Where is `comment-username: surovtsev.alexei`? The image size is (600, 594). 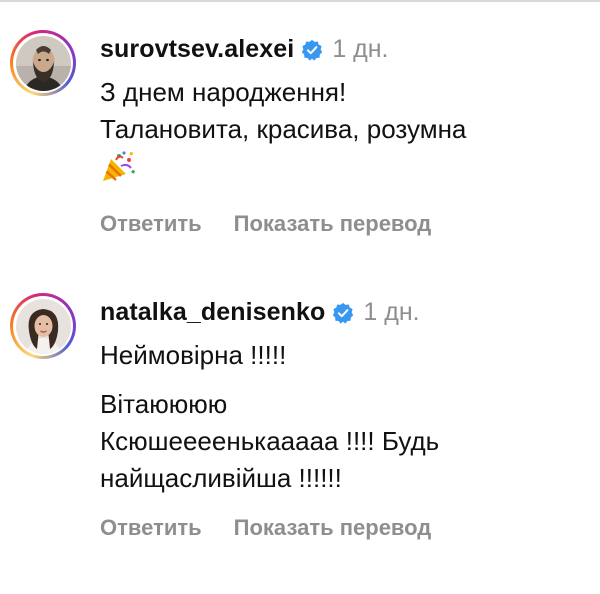 comment-username: surovtsev.alexei is located at coordinates (197, 49).